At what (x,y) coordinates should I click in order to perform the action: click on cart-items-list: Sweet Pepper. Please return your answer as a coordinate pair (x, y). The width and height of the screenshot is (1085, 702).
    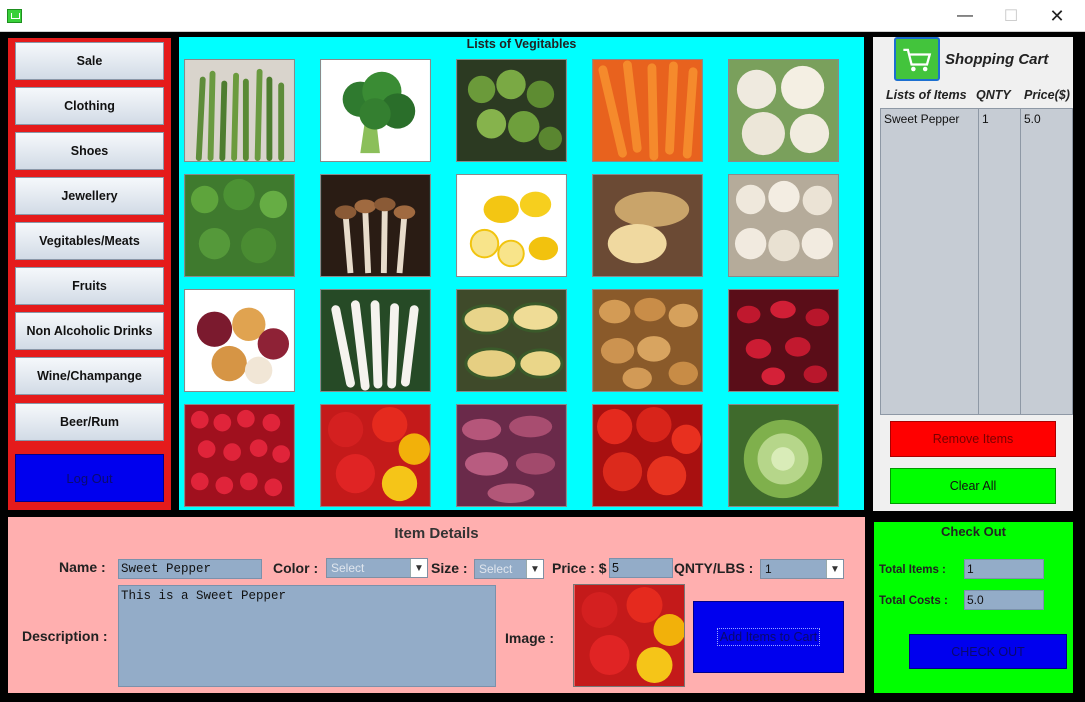
    Looking at the image, I should click on (930, 261).